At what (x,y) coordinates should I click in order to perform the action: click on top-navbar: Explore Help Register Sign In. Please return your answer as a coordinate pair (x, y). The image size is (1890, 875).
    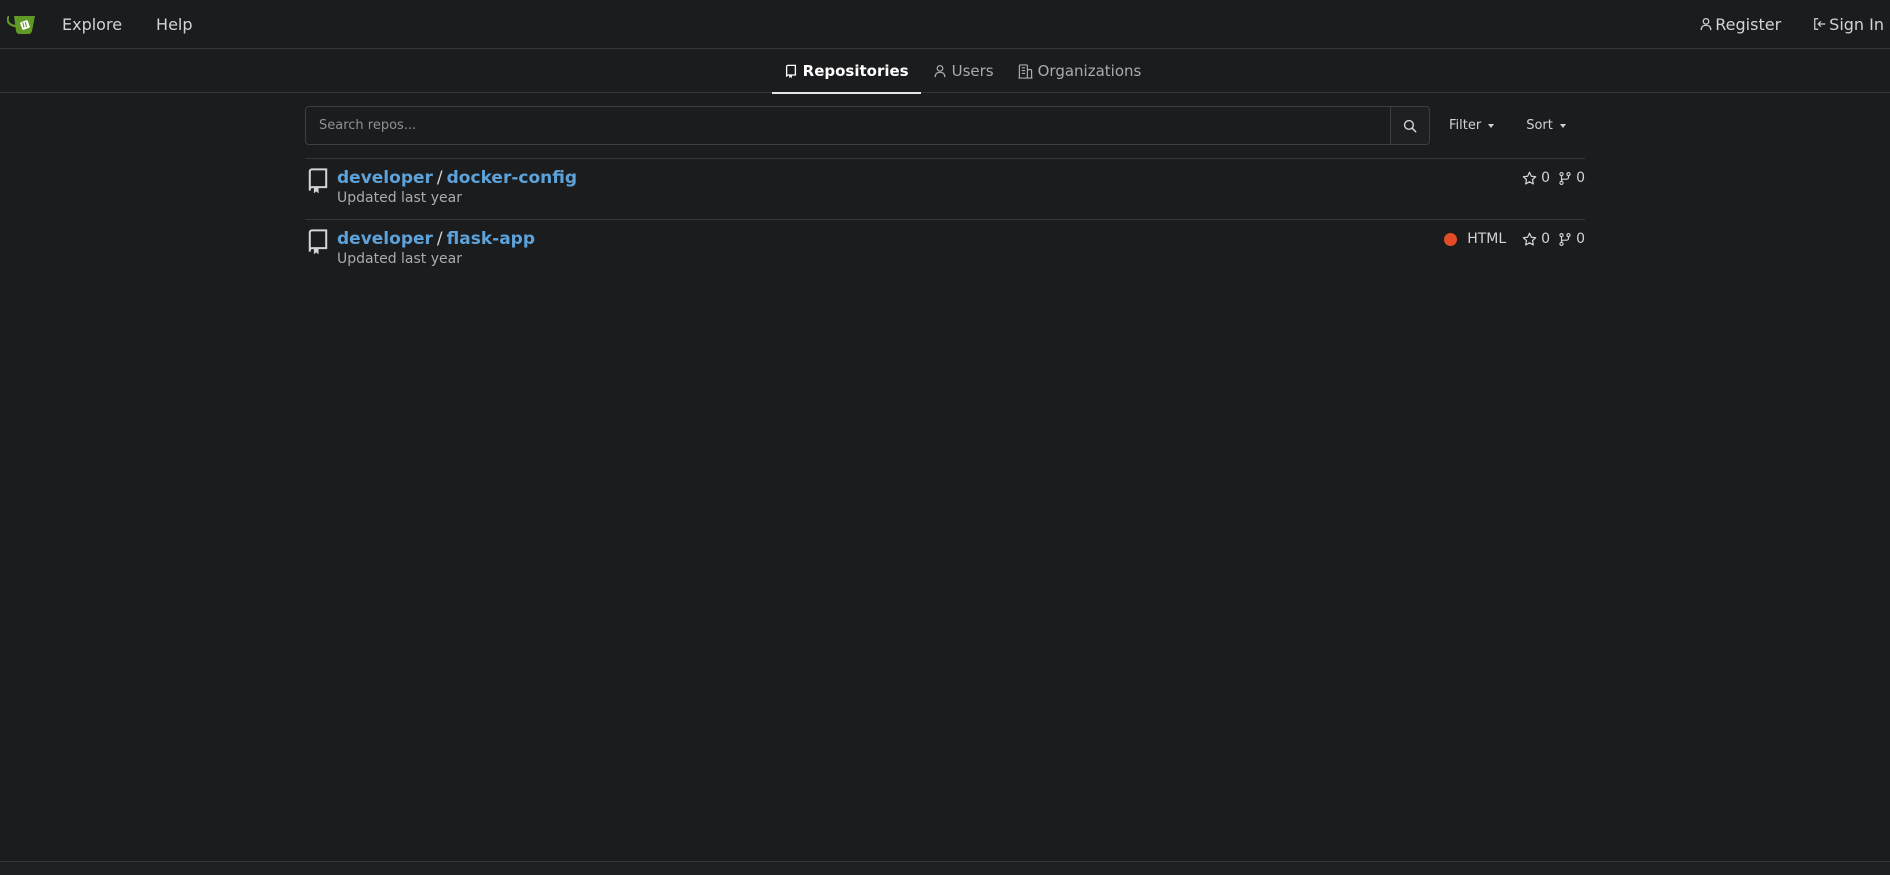
    Looking at the image, I should click on (945, 24).